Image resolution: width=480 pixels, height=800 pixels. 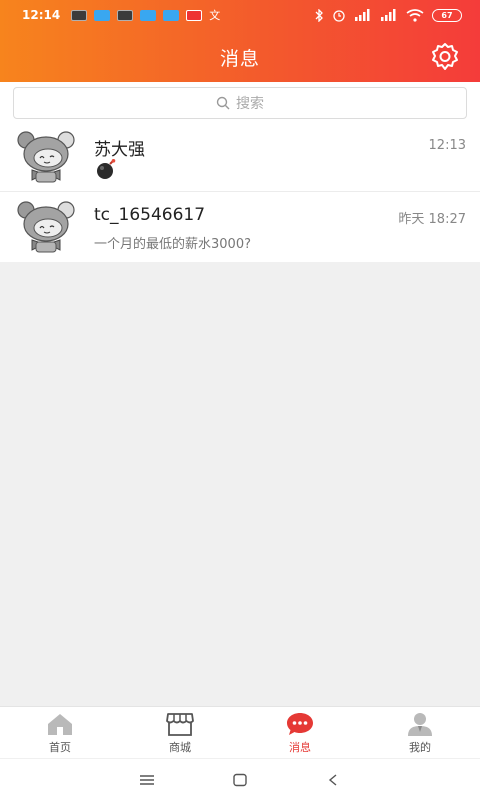 What do you see at coordinates (447, 15) in the screenshot?
I see `battery-icon: 67` at bounding box center [447, 15].